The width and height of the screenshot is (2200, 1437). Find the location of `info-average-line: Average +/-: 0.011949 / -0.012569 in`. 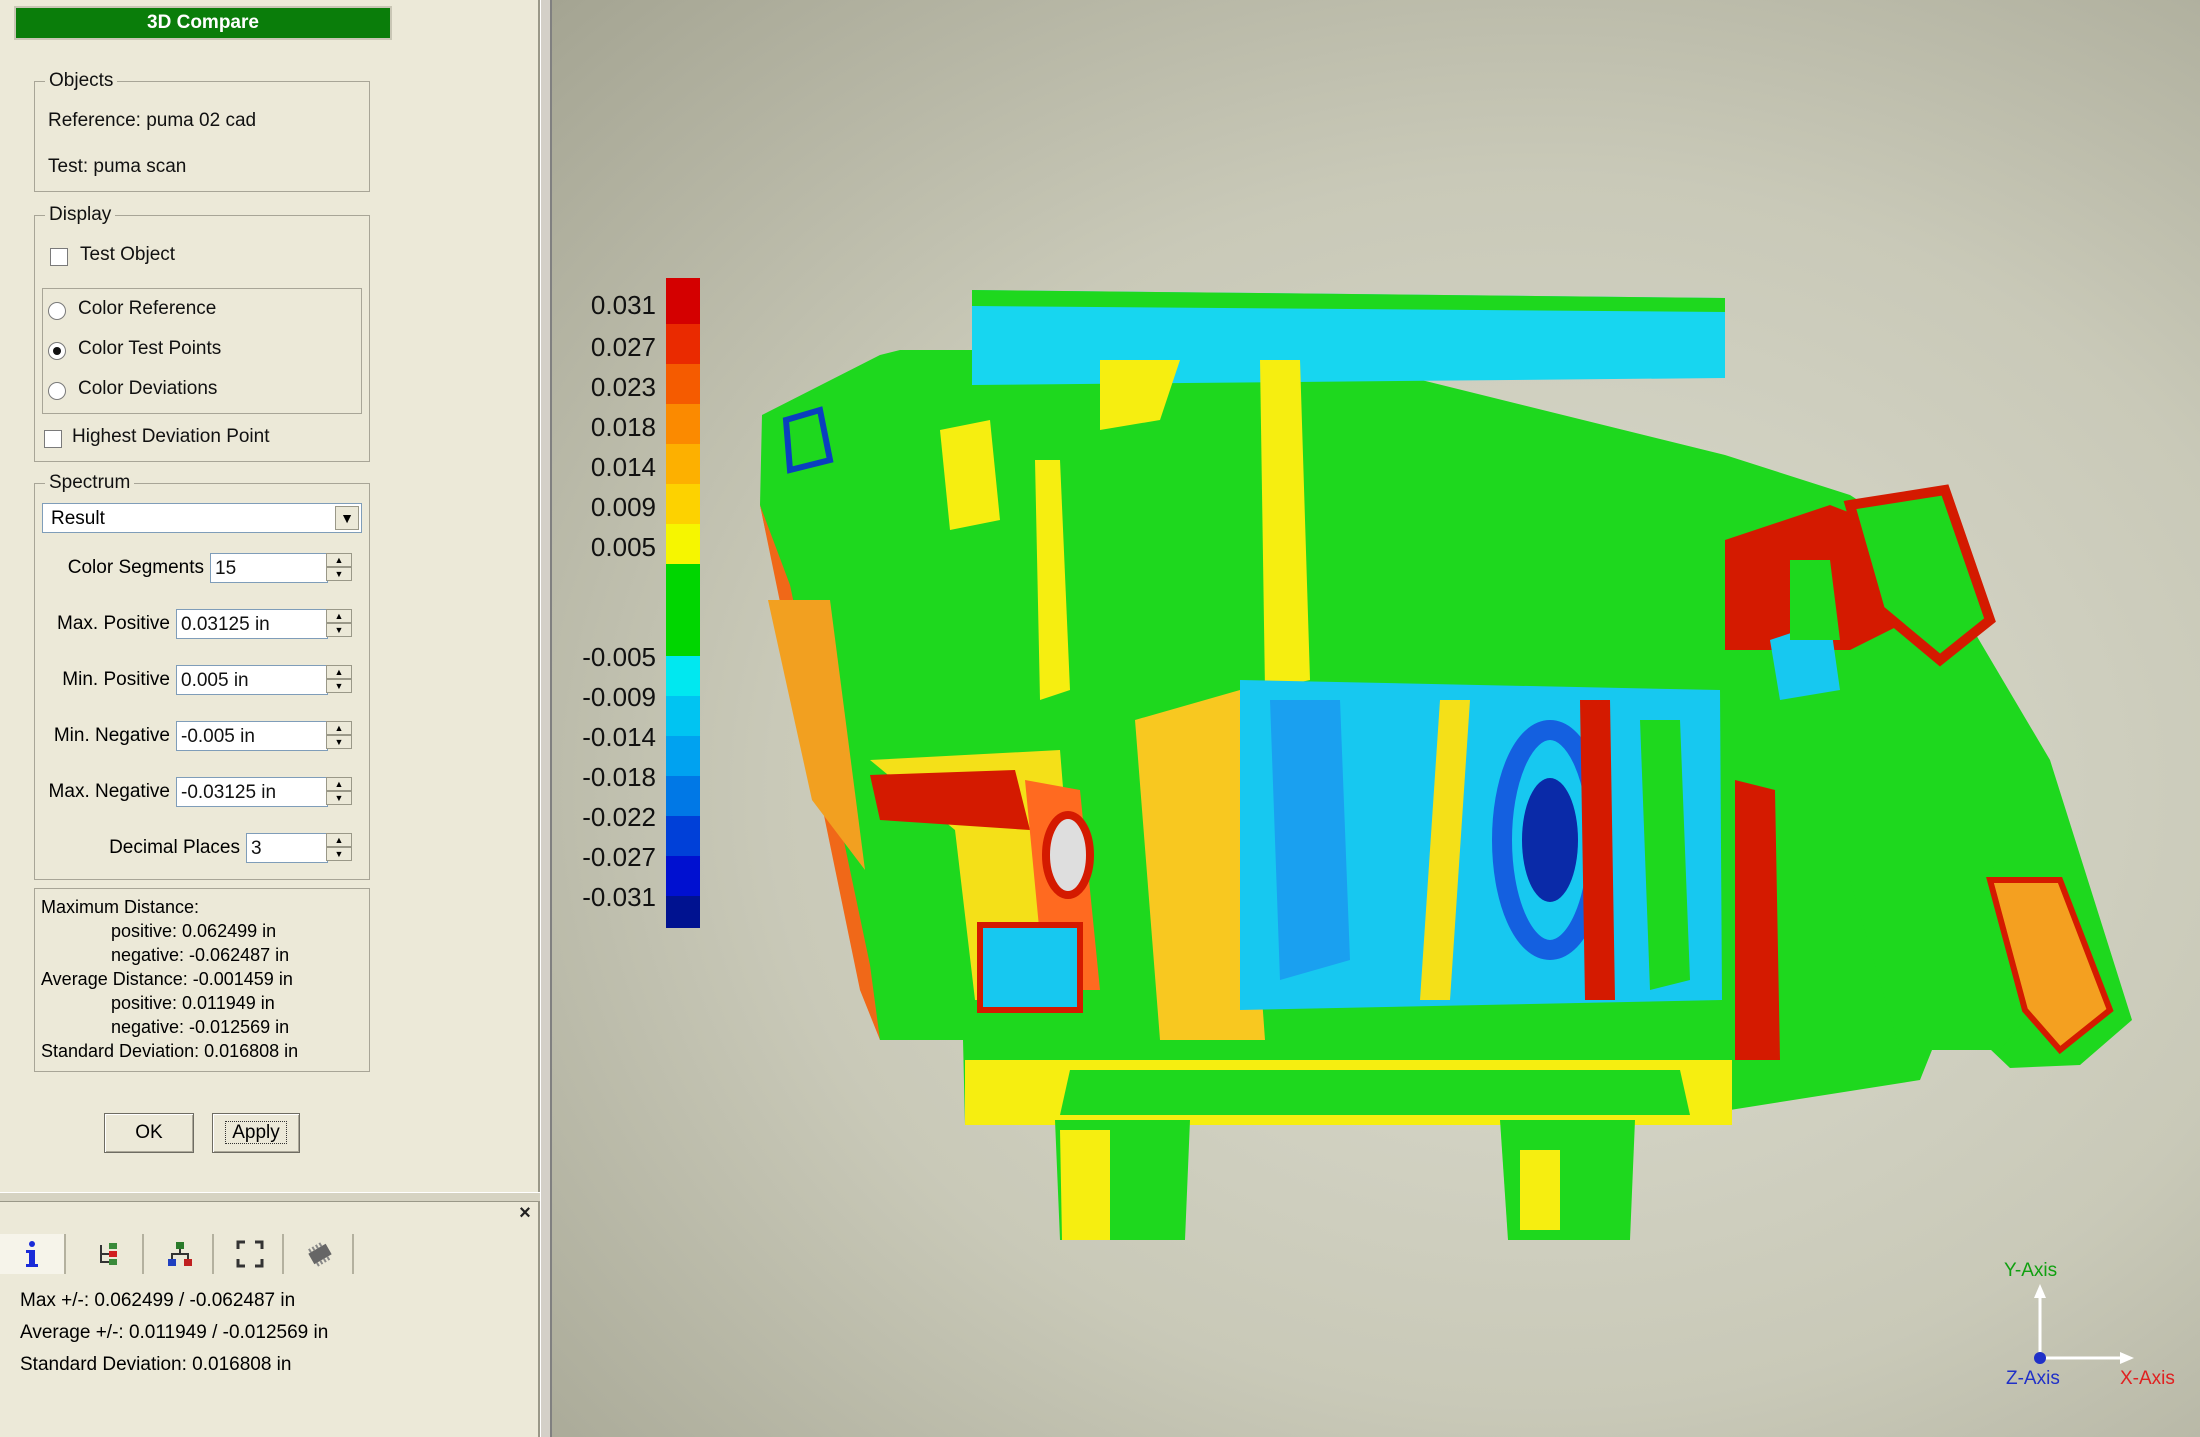

info-average-line: Average +/-: 0.011949 / -0.012569 in is located at coordinates (174, 1332).